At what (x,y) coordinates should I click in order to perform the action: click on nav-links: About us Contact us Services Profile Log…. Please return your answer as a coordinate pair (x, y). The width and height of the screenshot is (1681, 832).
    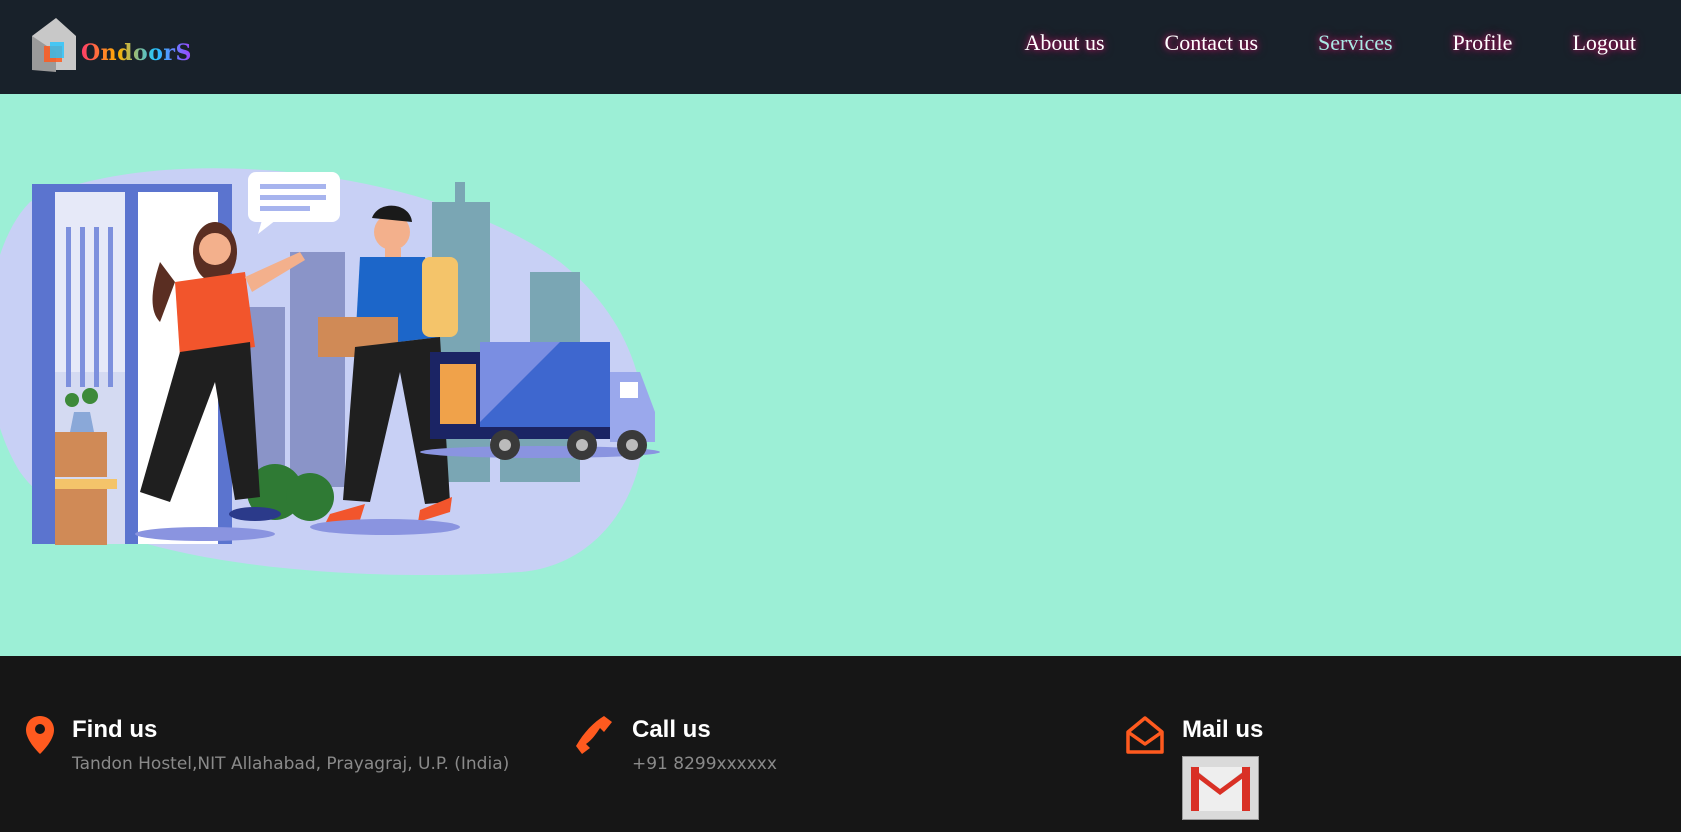
    Looking at the image, I should click on (1300, 43).